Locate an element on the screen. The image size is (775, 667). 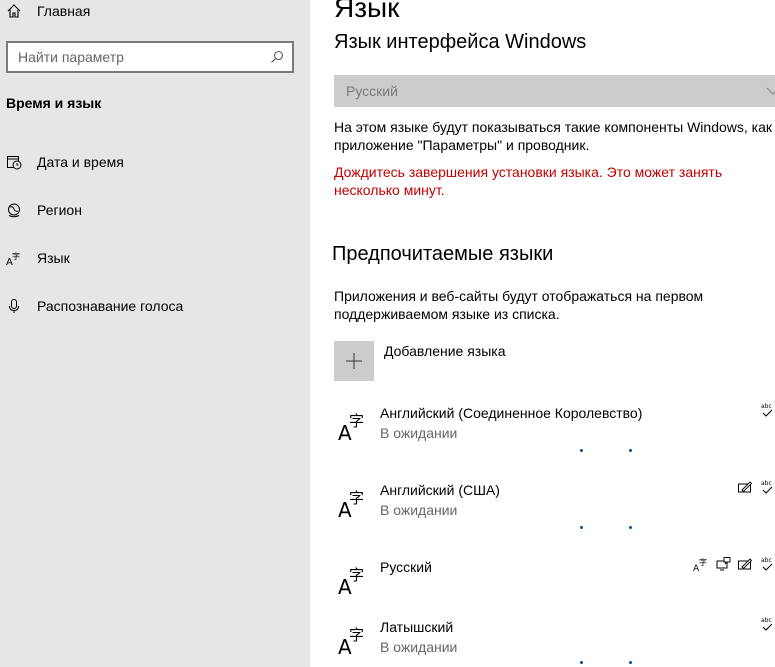
dropdown-value: Русский is located at coordinates (372, 91).